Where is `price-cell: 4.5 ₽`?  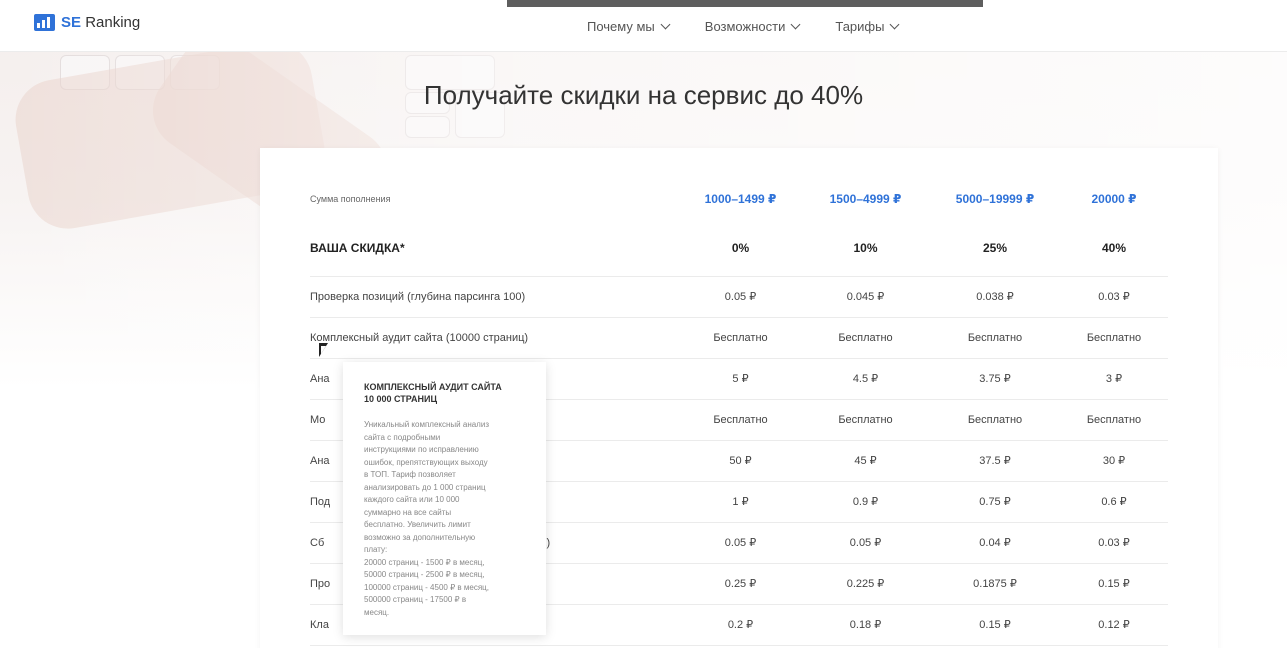
price-cell: 4.5 ₽ is located at coordinates (865, 379).